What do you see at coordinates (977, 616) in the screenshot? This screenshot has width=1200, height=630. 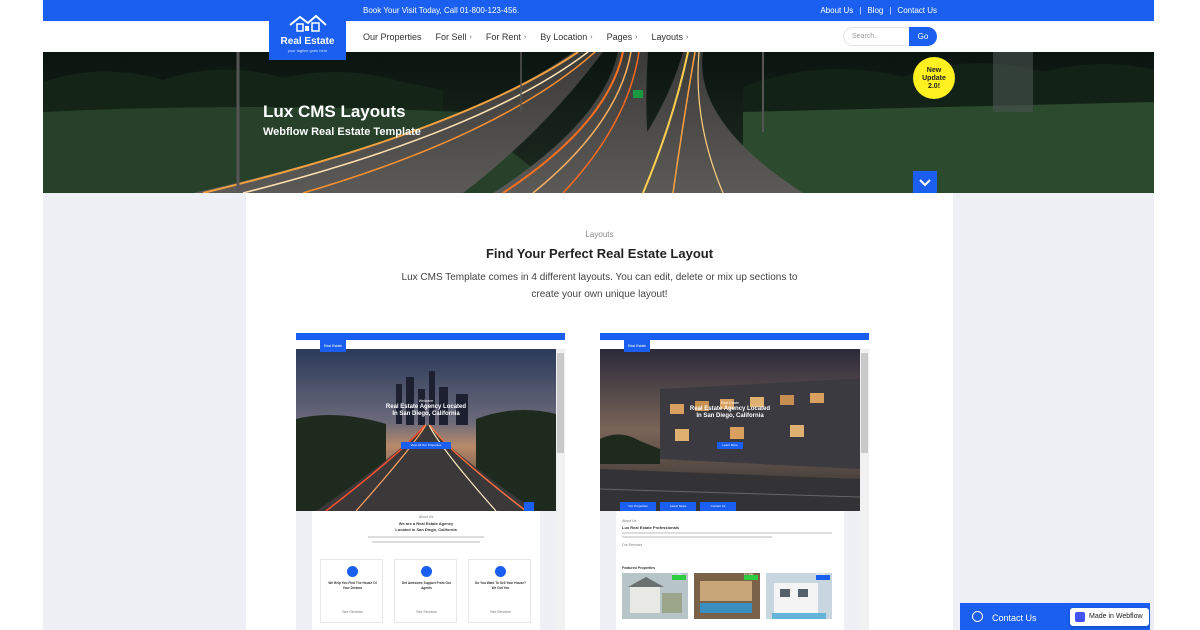 I see `chat-icon` at bounding box center [977, 616].